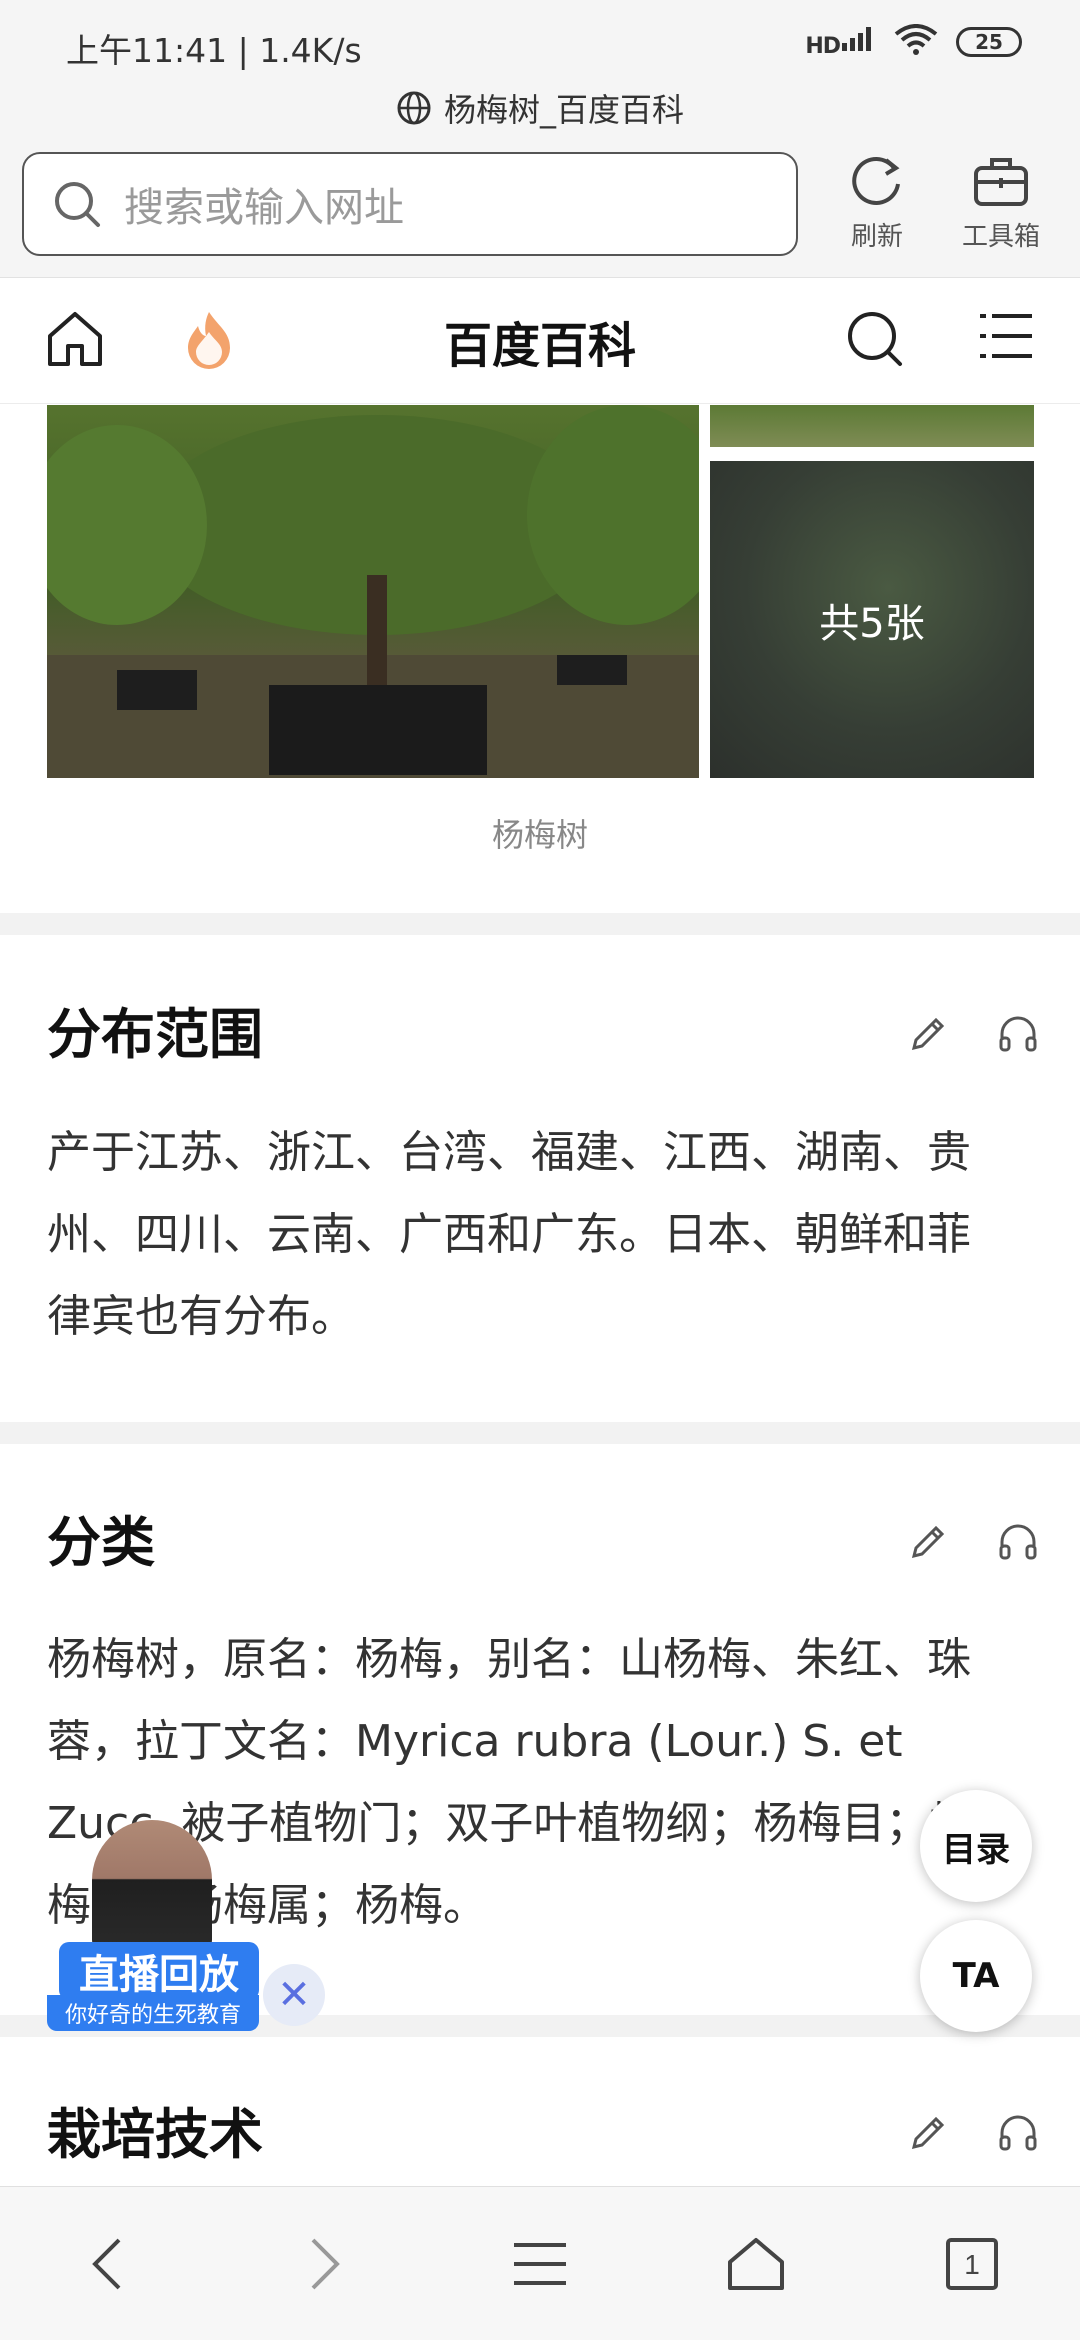 The height and width of the screenshot is (2340, 1080). I want to click on section-title-cultivation: 栽培技术, so click(155, 2134).